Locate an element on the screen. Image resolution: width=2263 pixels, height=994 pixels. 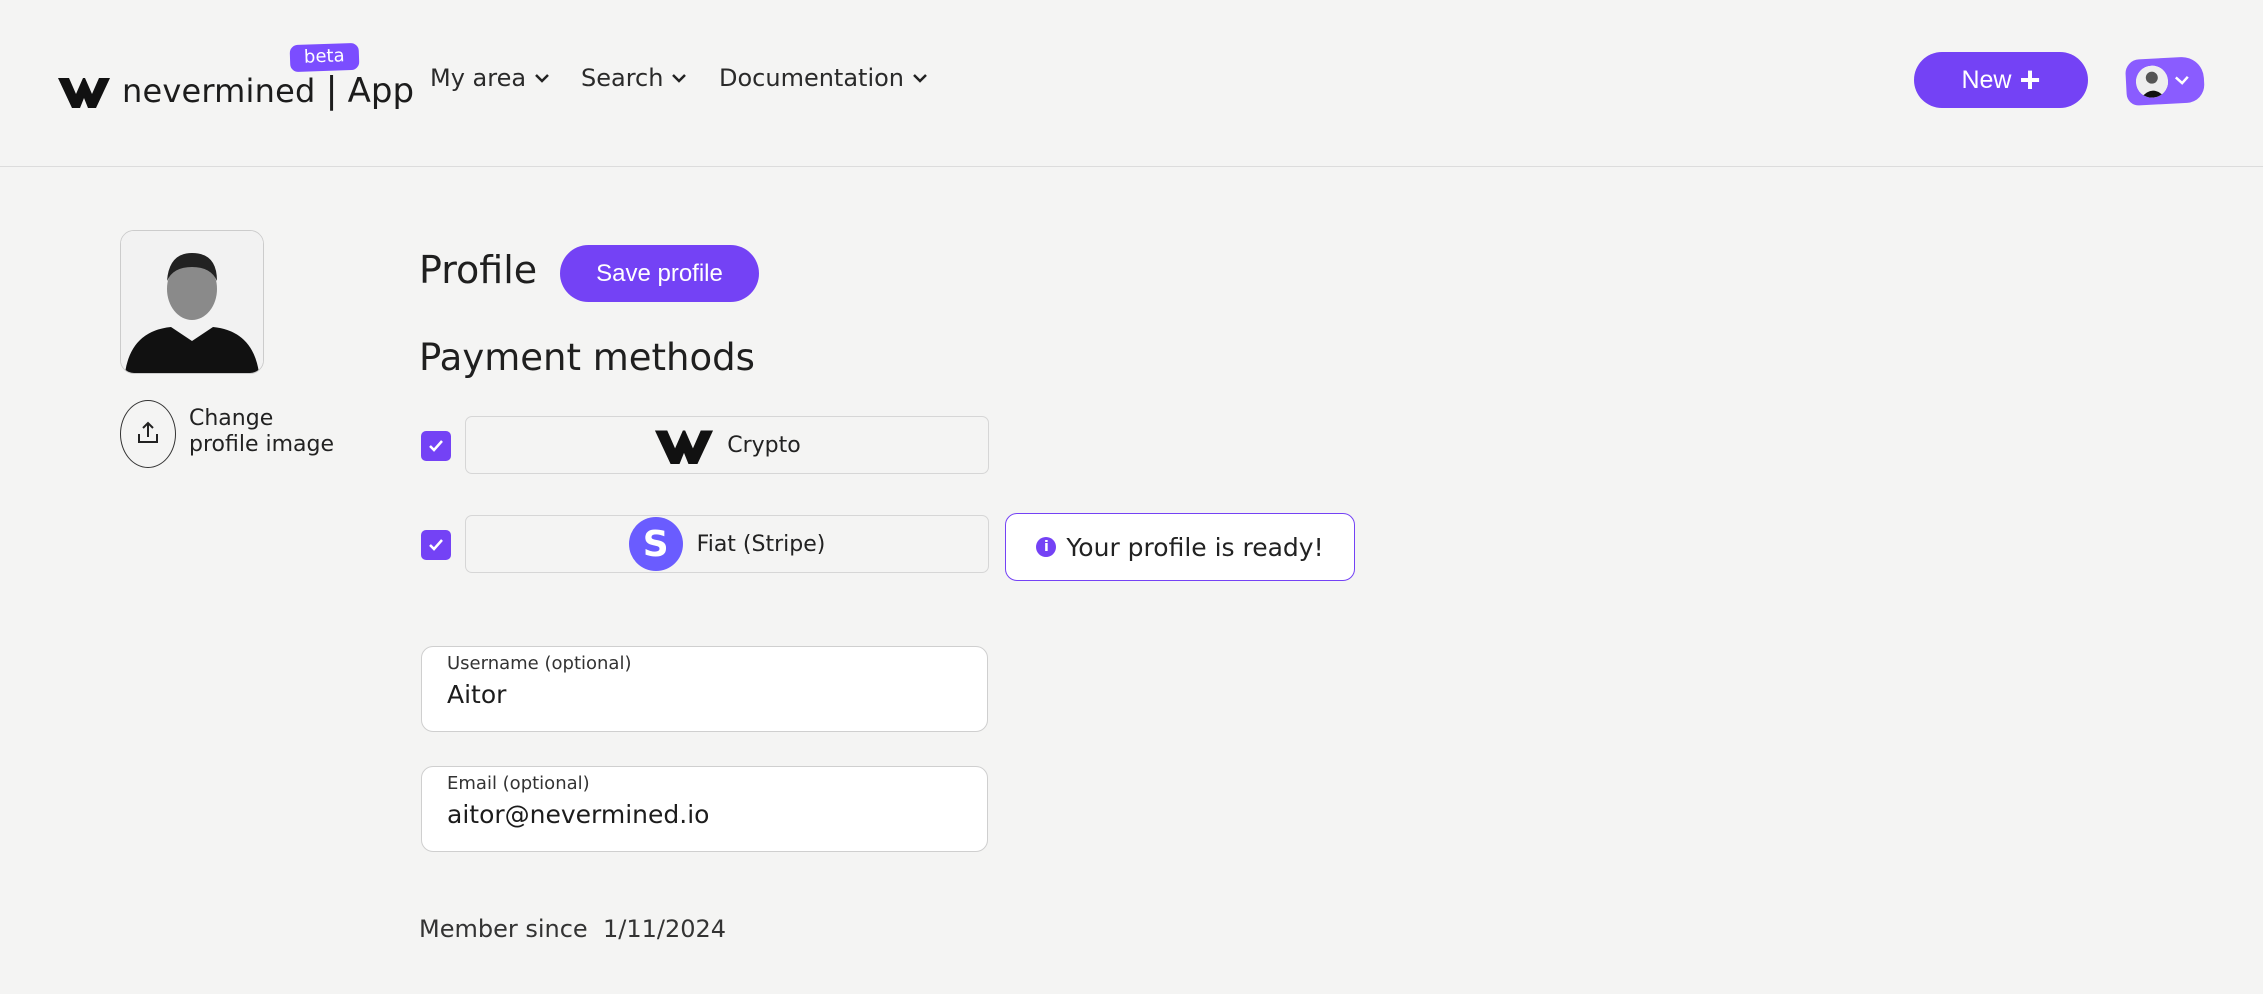
upload-image-button is located at coordinates (148, 434).